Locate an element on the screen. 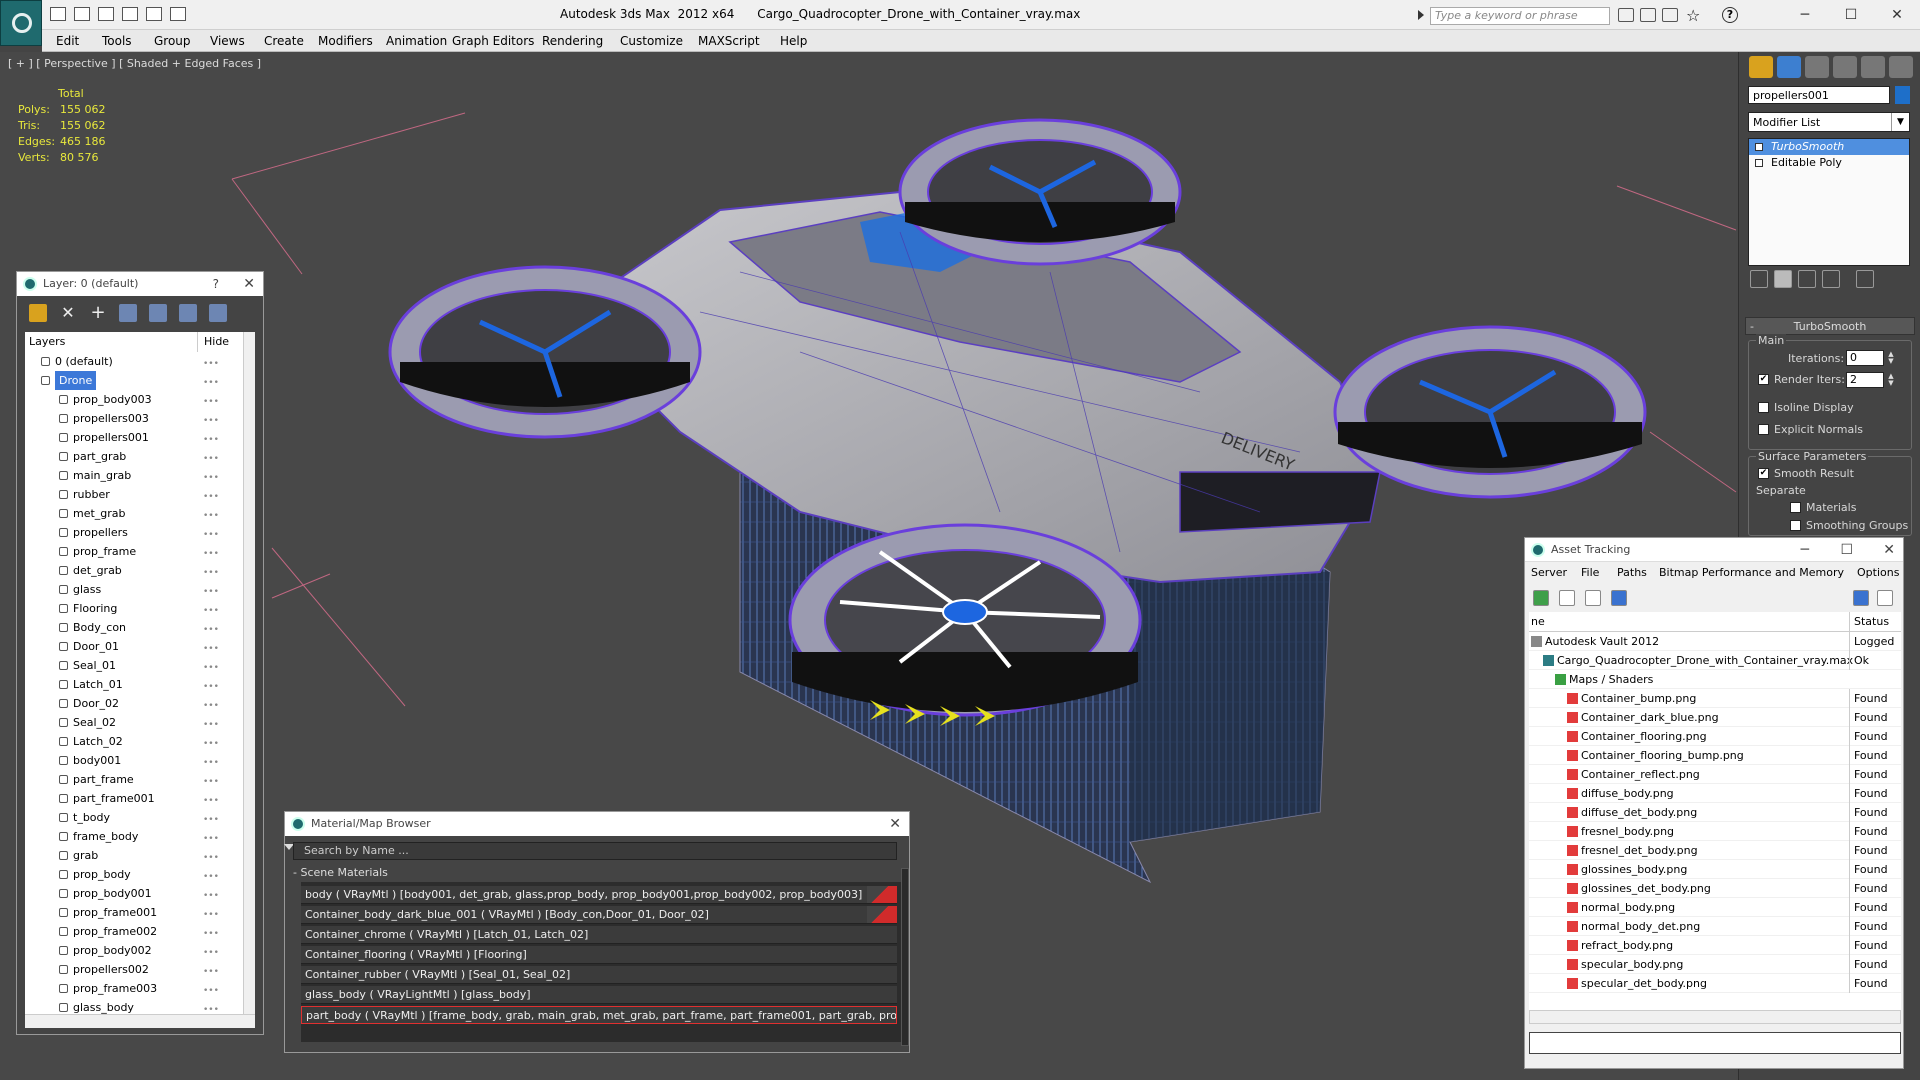  highlight-layer-icon is located at coordinates (158, 313).